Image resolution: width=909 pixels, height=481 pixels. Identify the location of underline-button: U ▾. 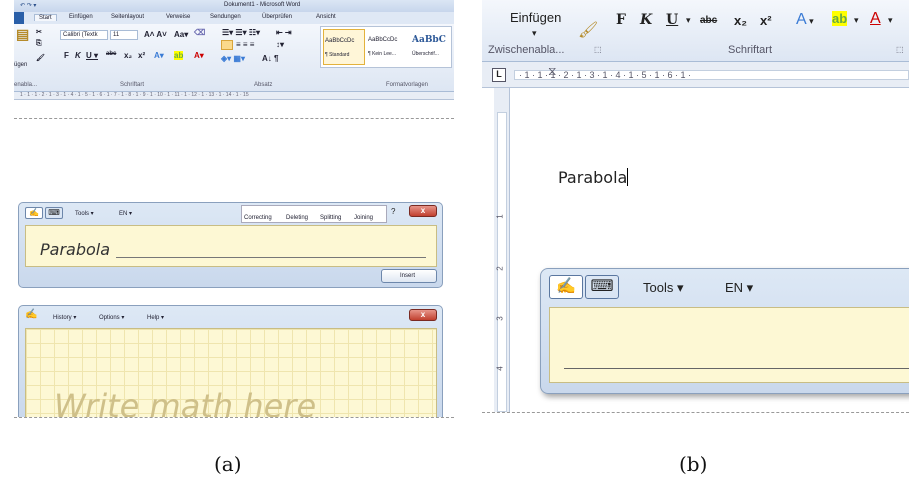
(92, 55).